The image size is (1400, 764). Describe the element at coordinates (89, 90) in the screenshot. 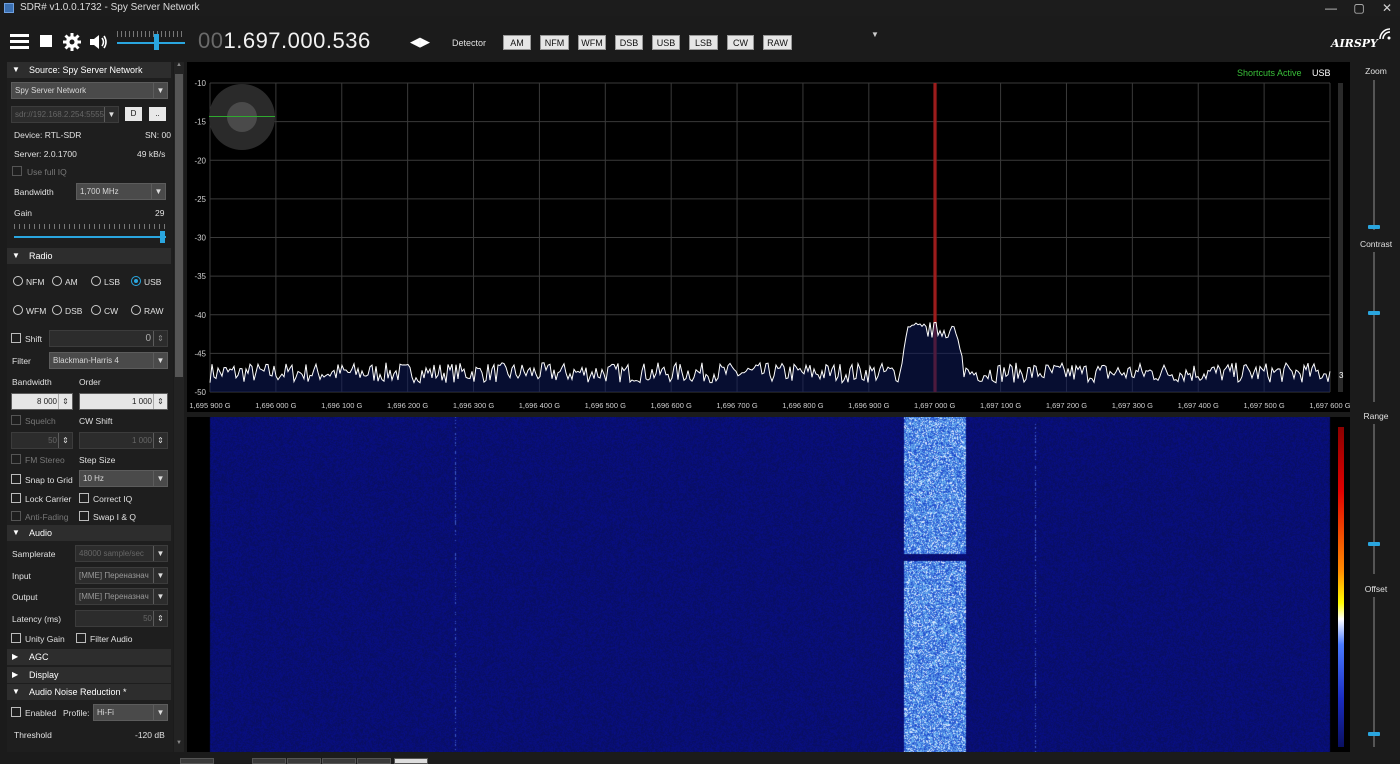

I see `source-type-select: Spy Server Network ▼` at that location.